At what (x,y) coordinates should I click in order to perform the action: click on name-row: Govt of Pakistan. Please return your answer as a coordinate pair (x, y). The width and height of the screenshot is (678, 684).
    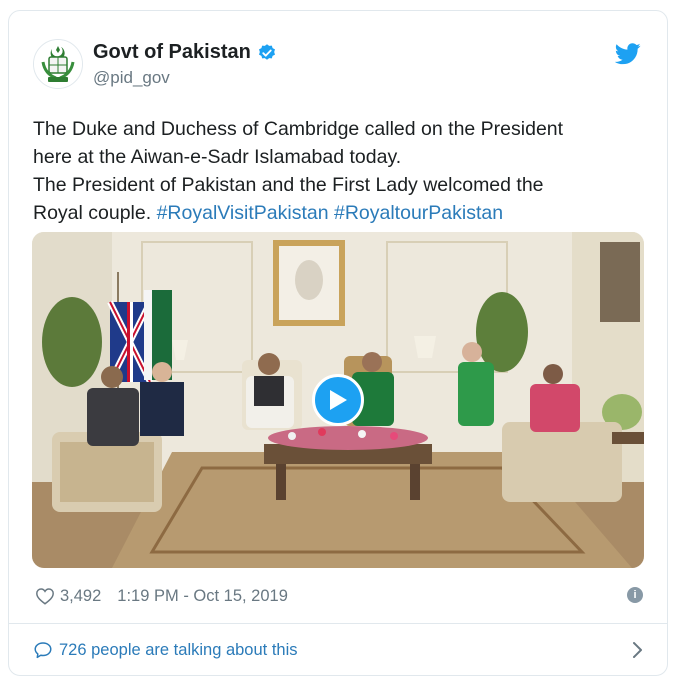
    Looking at the image, I should click on (185, 52).